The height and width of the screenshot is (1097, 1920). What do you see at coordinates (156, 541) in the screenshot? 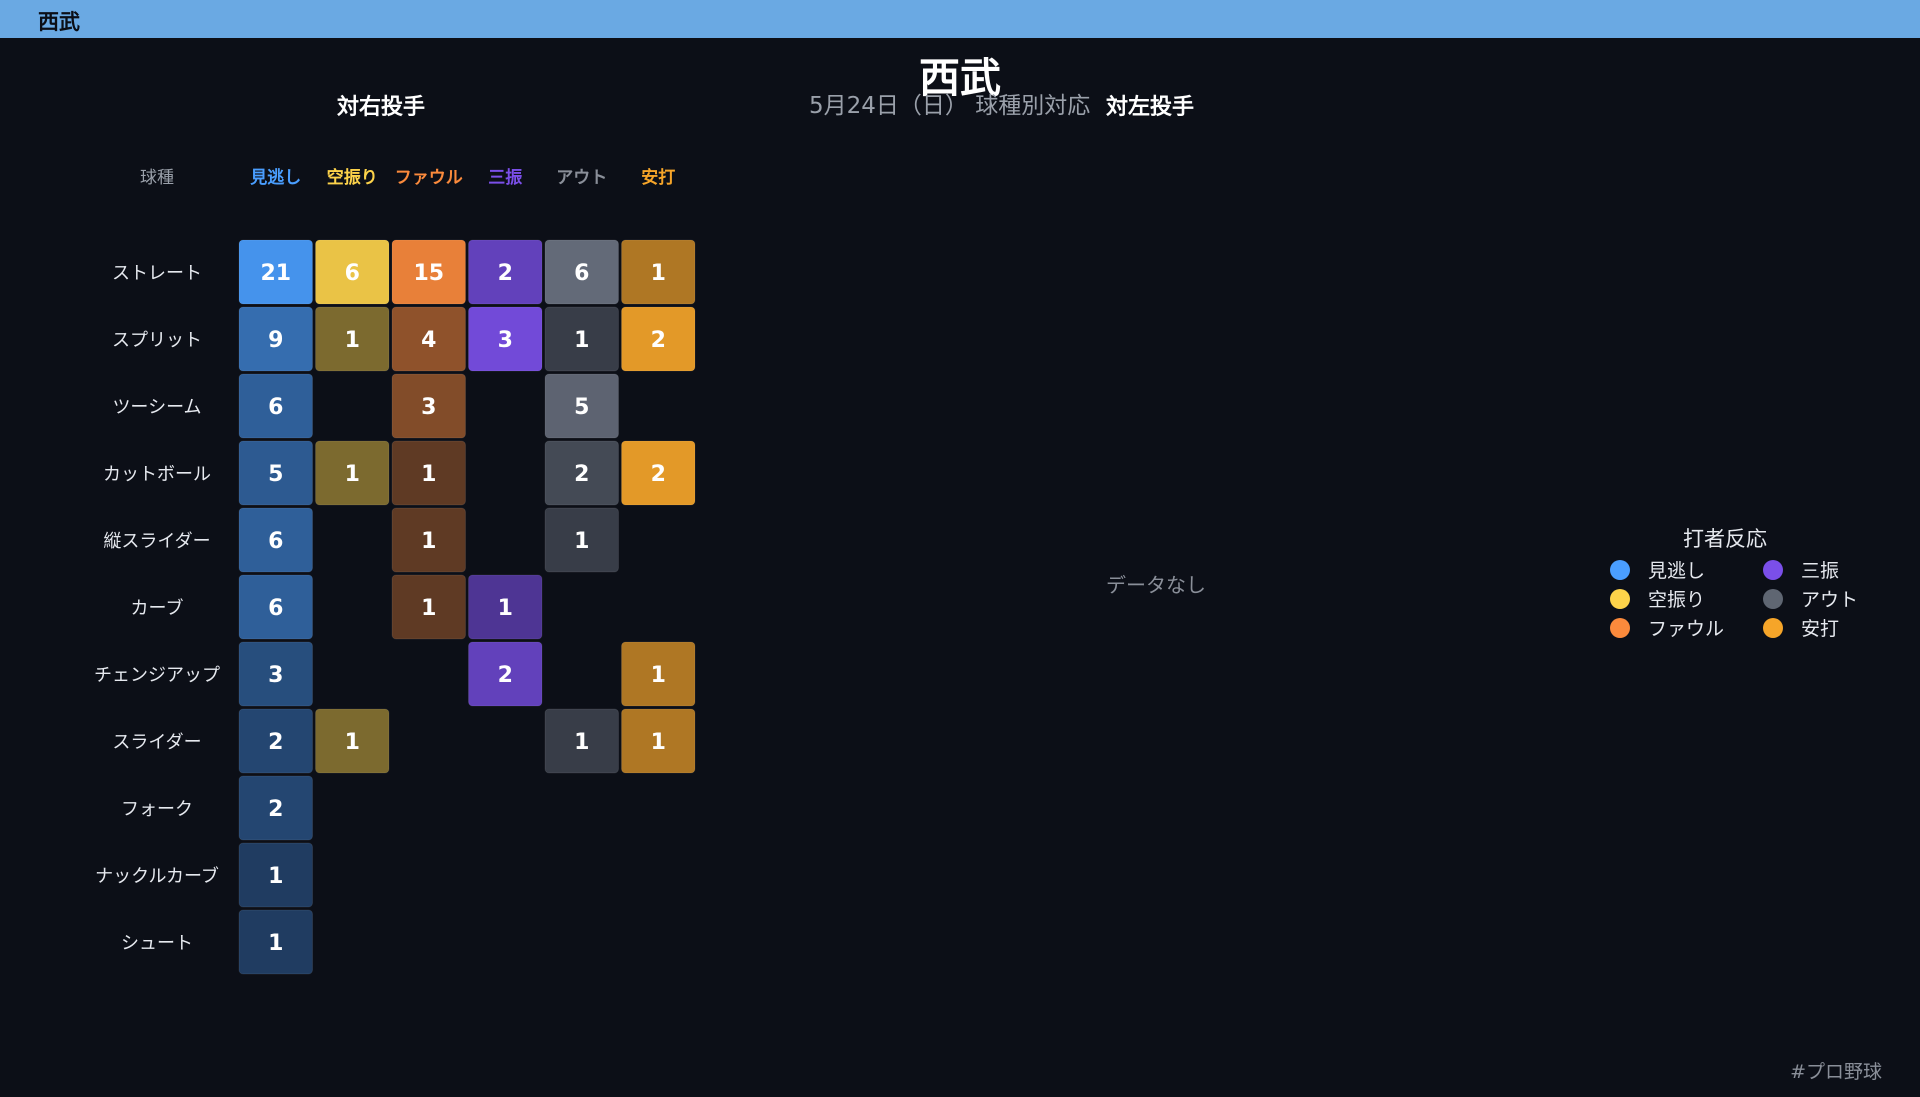
I see `row-label: 縦スライダー` at bounding box center [156, 541].